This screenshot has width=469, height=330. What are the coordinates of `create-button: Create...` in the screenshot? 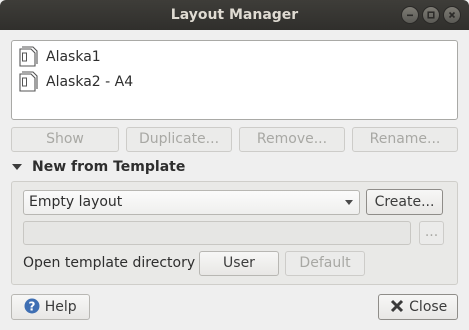 It's located at (404, 202).